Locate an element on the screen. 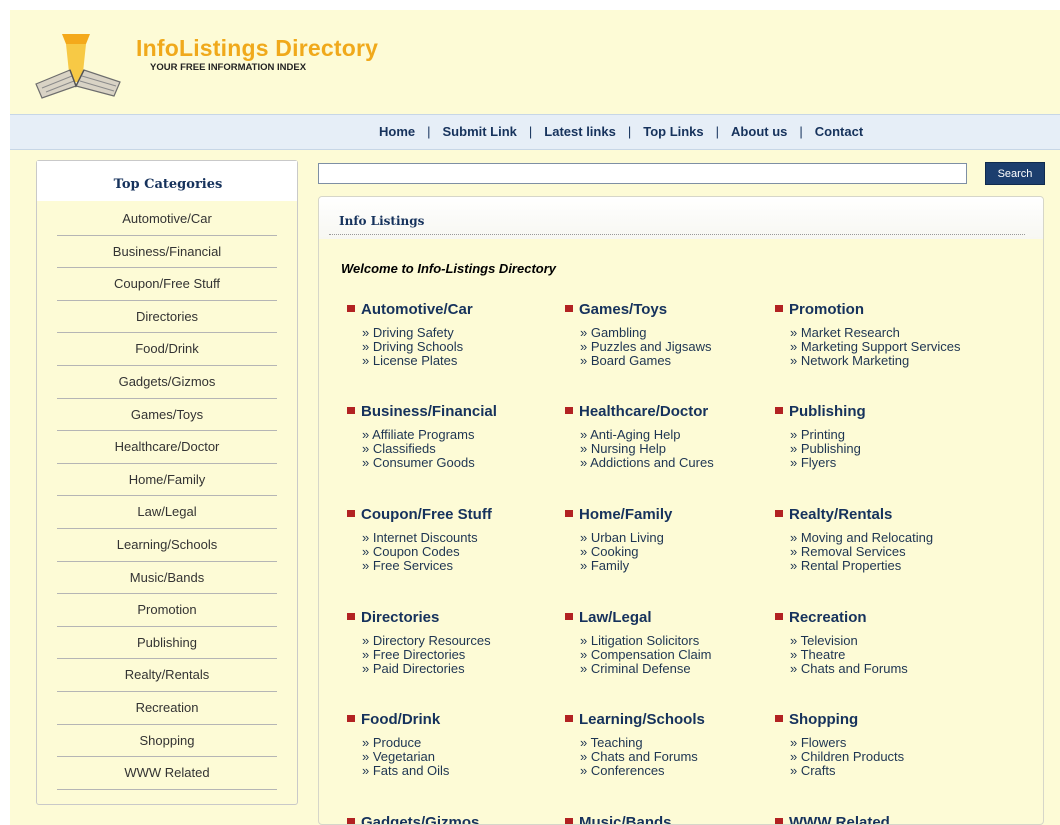  subcategory-link: » Flowers is located at coordinates (887, 743).